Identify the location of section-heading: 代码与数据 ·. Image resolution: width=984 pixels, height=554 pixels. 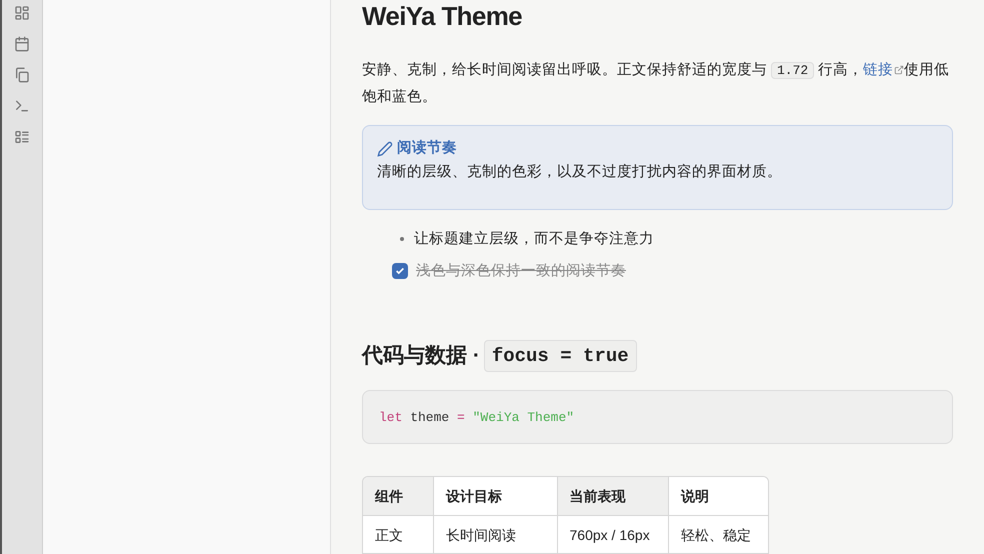
(421, 356).